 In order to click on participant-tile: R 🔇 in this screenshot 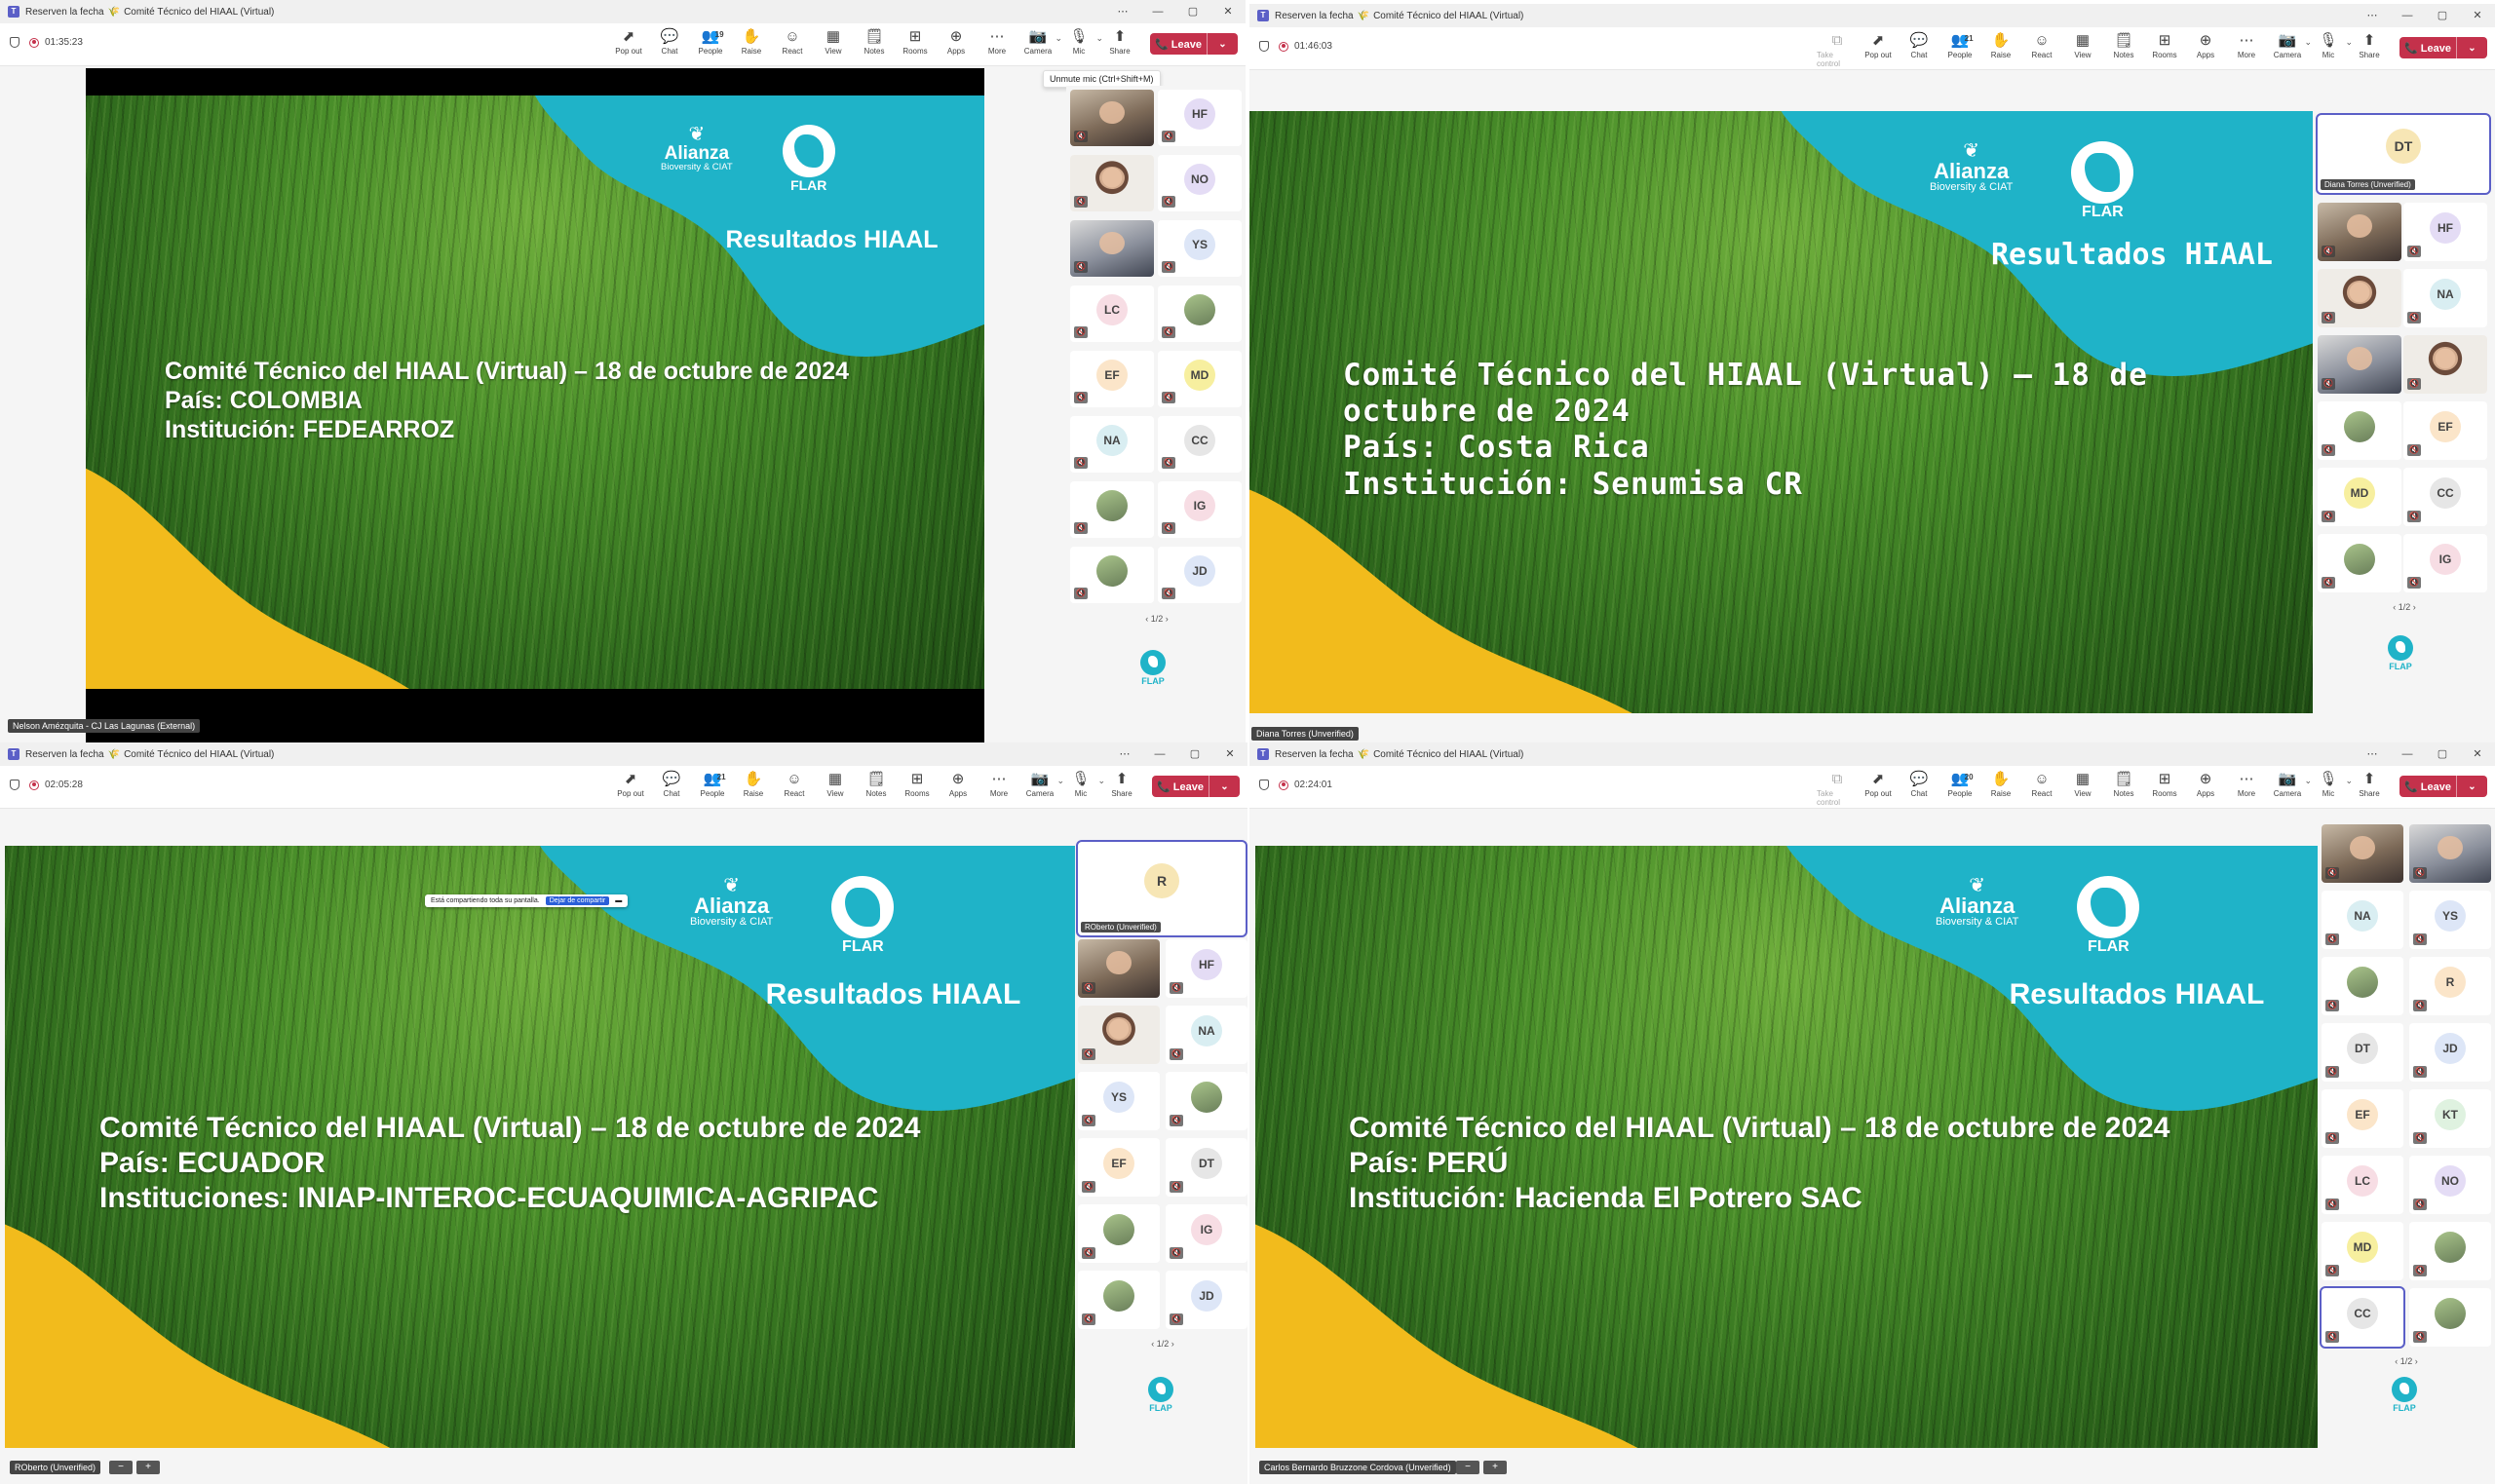, I will do `click(2450, 986)`.